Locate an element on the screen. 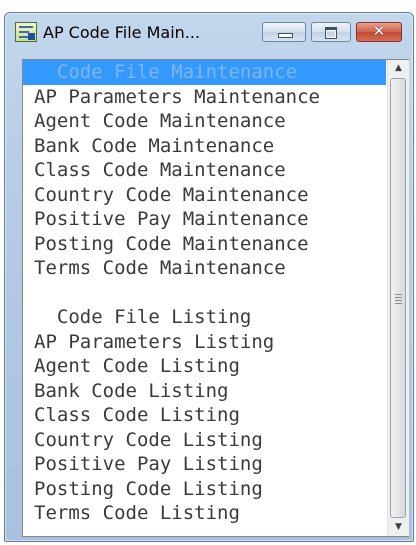  list-item: Bank Code Listing is located at coordinates (204, 391).